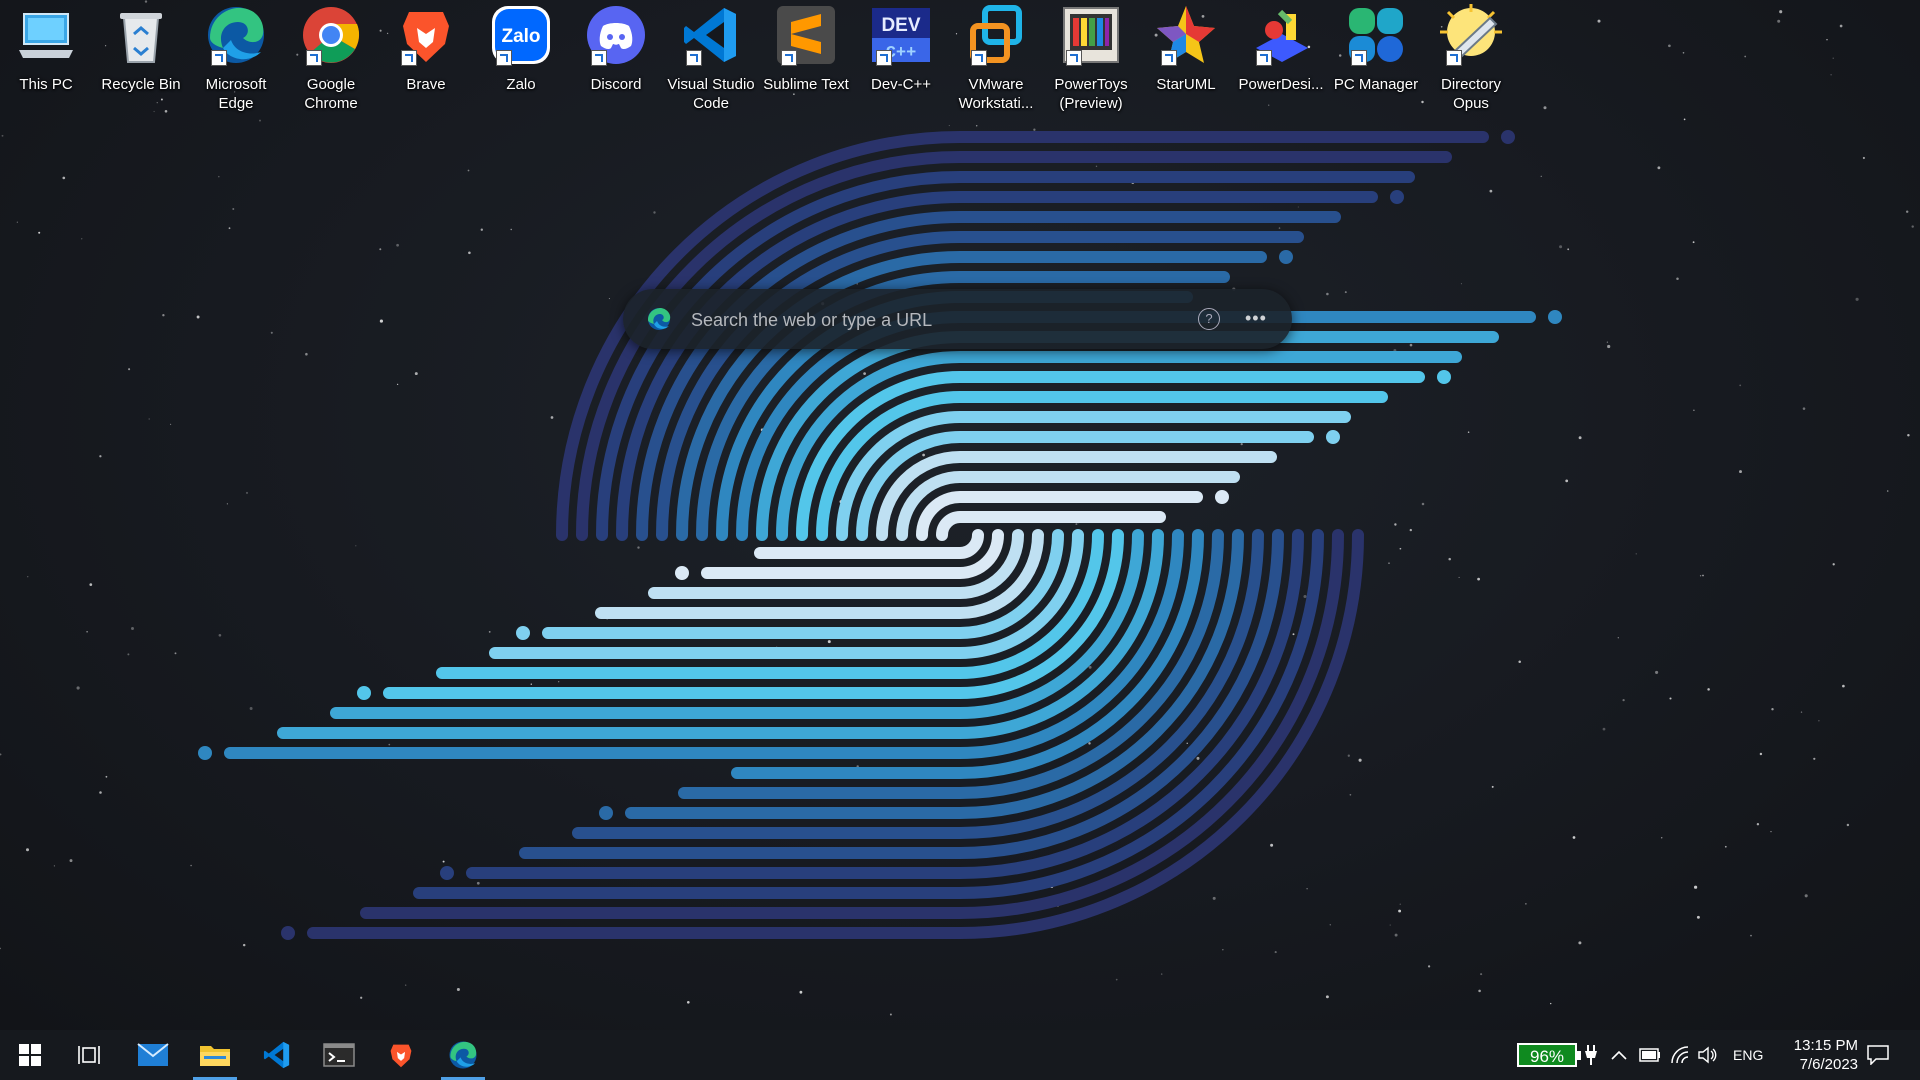 This screenshot has width=1920, height=1080. Describe the element at coordinates (1680, 1055) in the screenshot. I see `wifi-icon` at that location.